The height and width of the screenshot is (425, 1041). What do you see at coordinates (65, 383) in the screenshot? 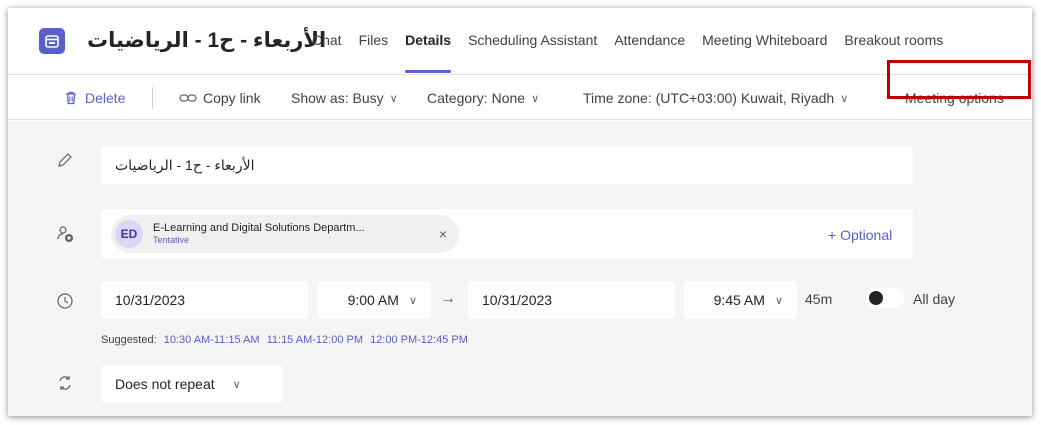
I see `repeat-icon` at bounding box center [65, 383].